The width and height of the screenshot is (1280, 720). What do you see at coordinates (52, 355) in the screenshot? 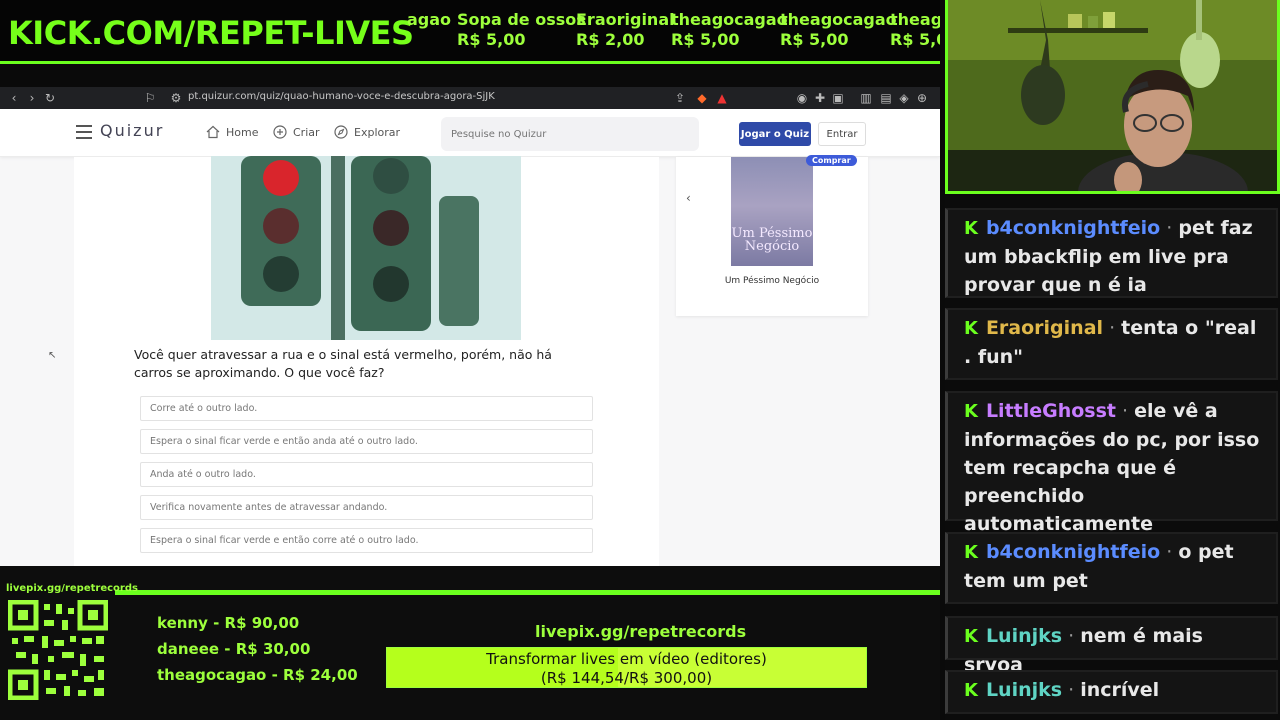
I see `mouse-cursor-icon: ↖` at bounding box center [52, 355].